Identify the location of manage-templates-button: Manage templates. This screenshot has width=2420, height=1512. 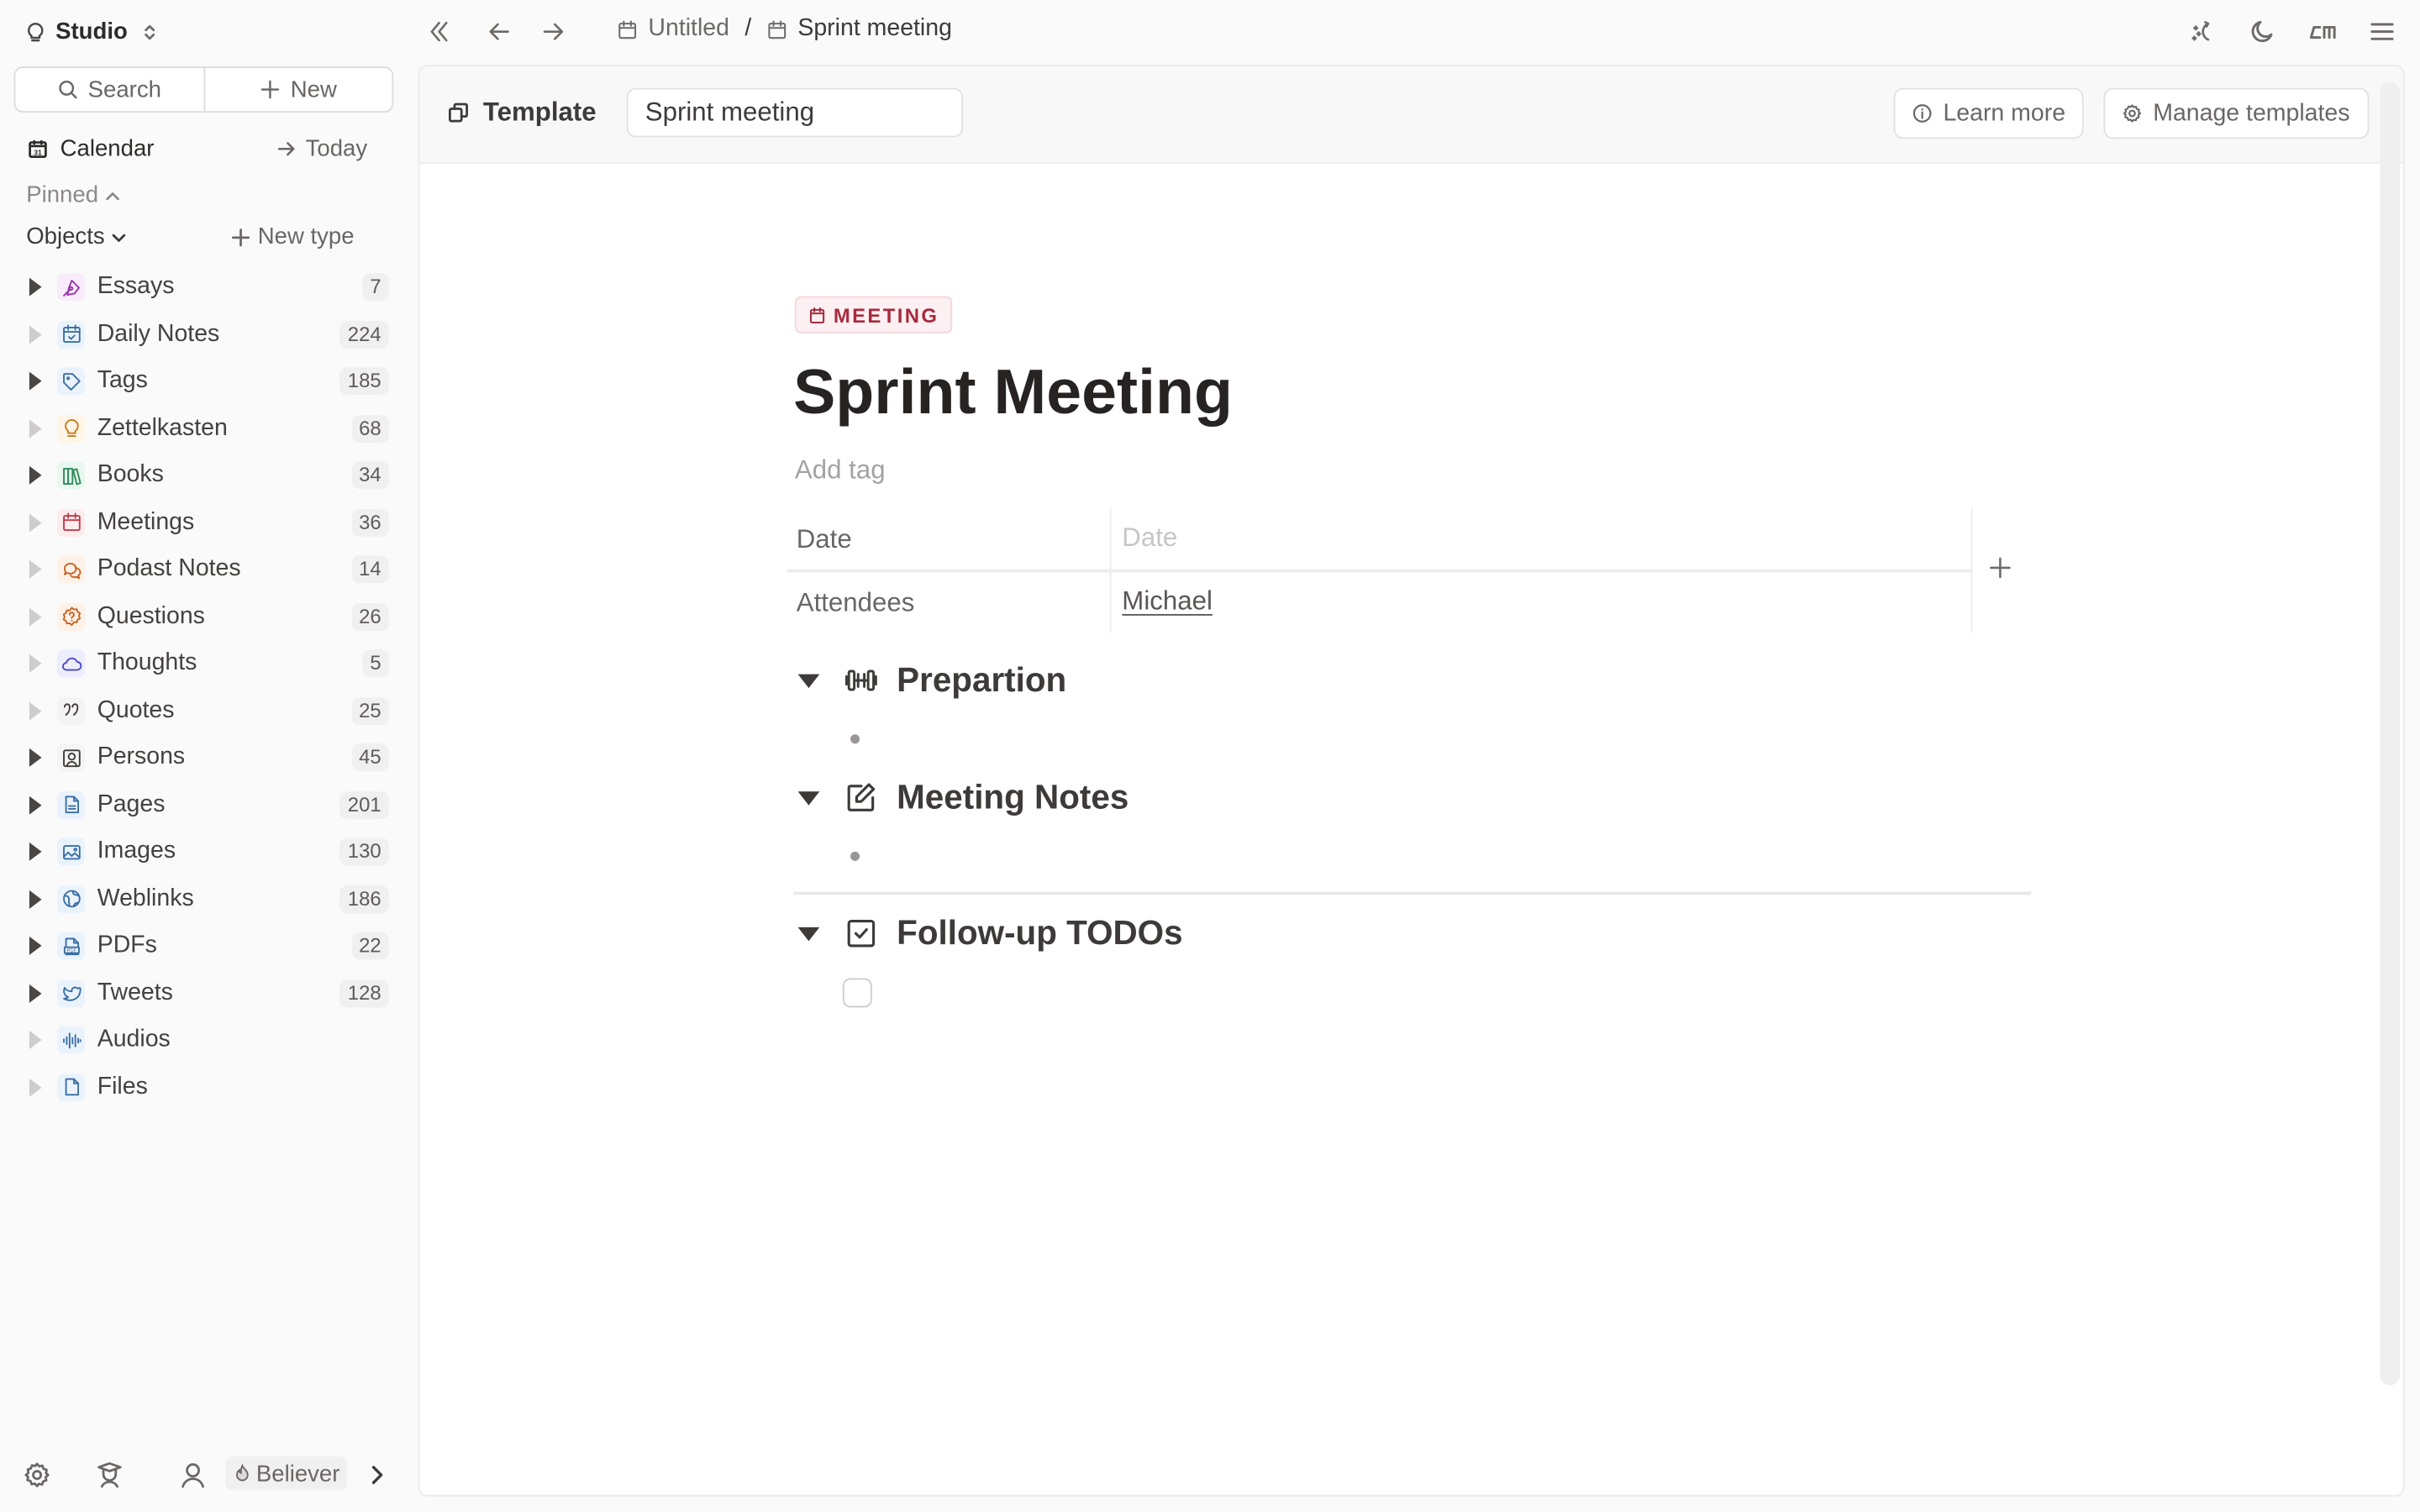
(2236, 113).